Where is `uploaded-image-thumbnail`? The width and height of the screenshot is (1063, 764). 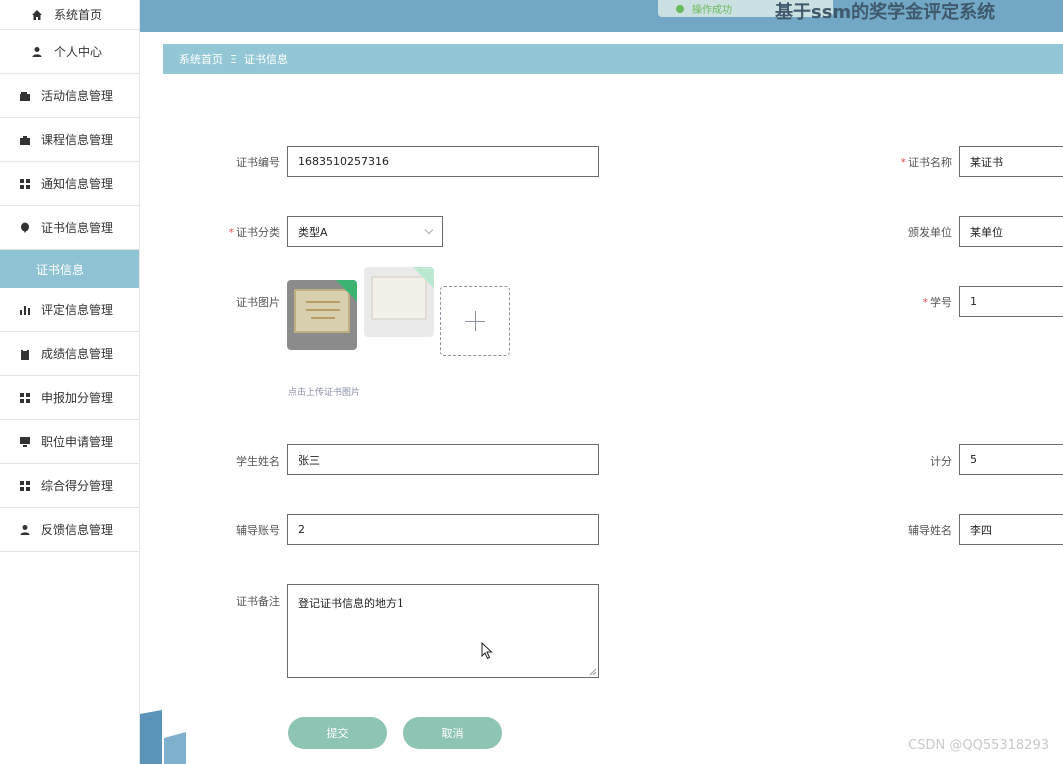 uploaded-image-thumbnail is located at coordinates (322, 315).